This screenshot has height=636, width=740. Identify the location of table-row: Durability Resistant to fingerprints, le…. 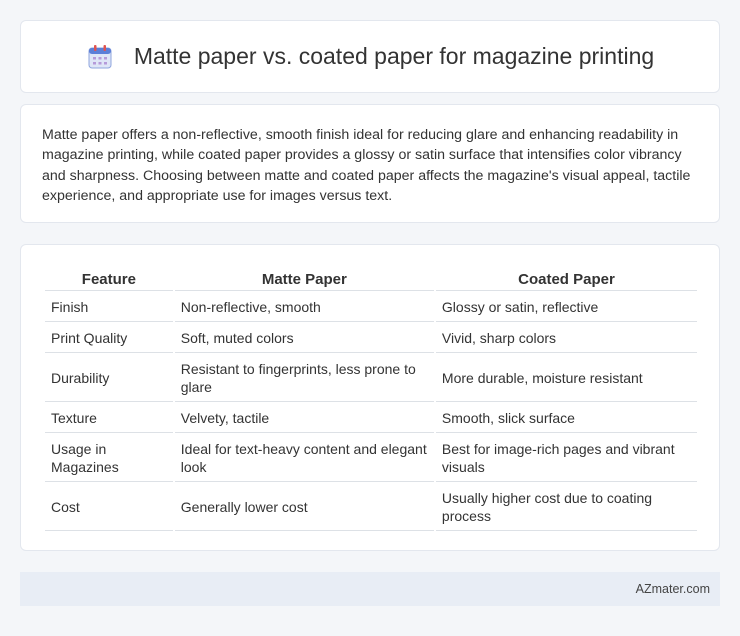
(371, 378).